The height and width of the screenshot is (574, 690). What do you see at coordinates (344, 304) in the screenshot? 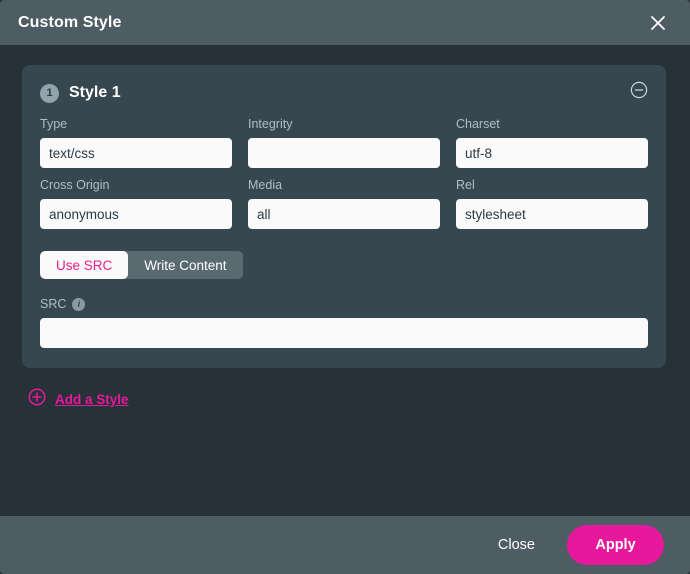
I see `src-label-row: SRC i` at bounding box center [344, 304].